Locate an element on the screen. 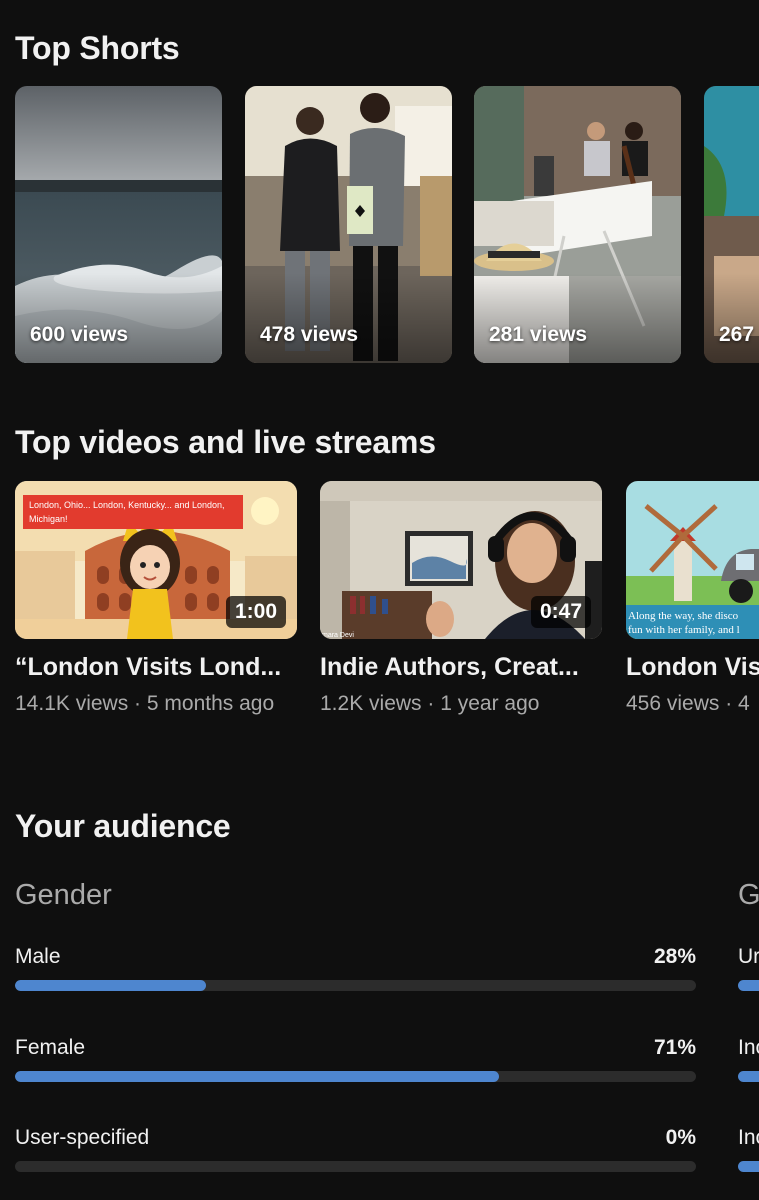  peek-label: Ur is located at coordinates (748, 956).